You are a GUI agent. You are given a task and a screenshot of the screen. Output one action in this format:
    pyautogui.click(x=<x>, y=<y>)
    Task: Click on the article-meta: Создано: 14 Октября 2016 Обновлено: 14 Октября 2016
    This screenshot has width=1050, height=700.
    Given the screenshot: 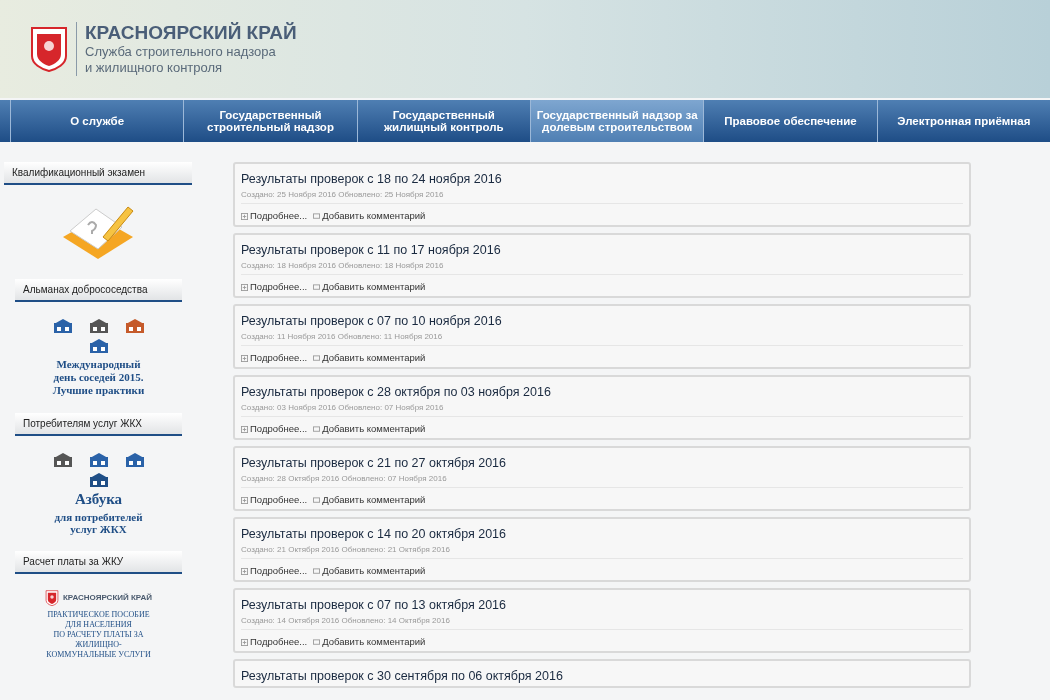 What is the action you would take?
    pyautogui.click(x=602, y=623)
    